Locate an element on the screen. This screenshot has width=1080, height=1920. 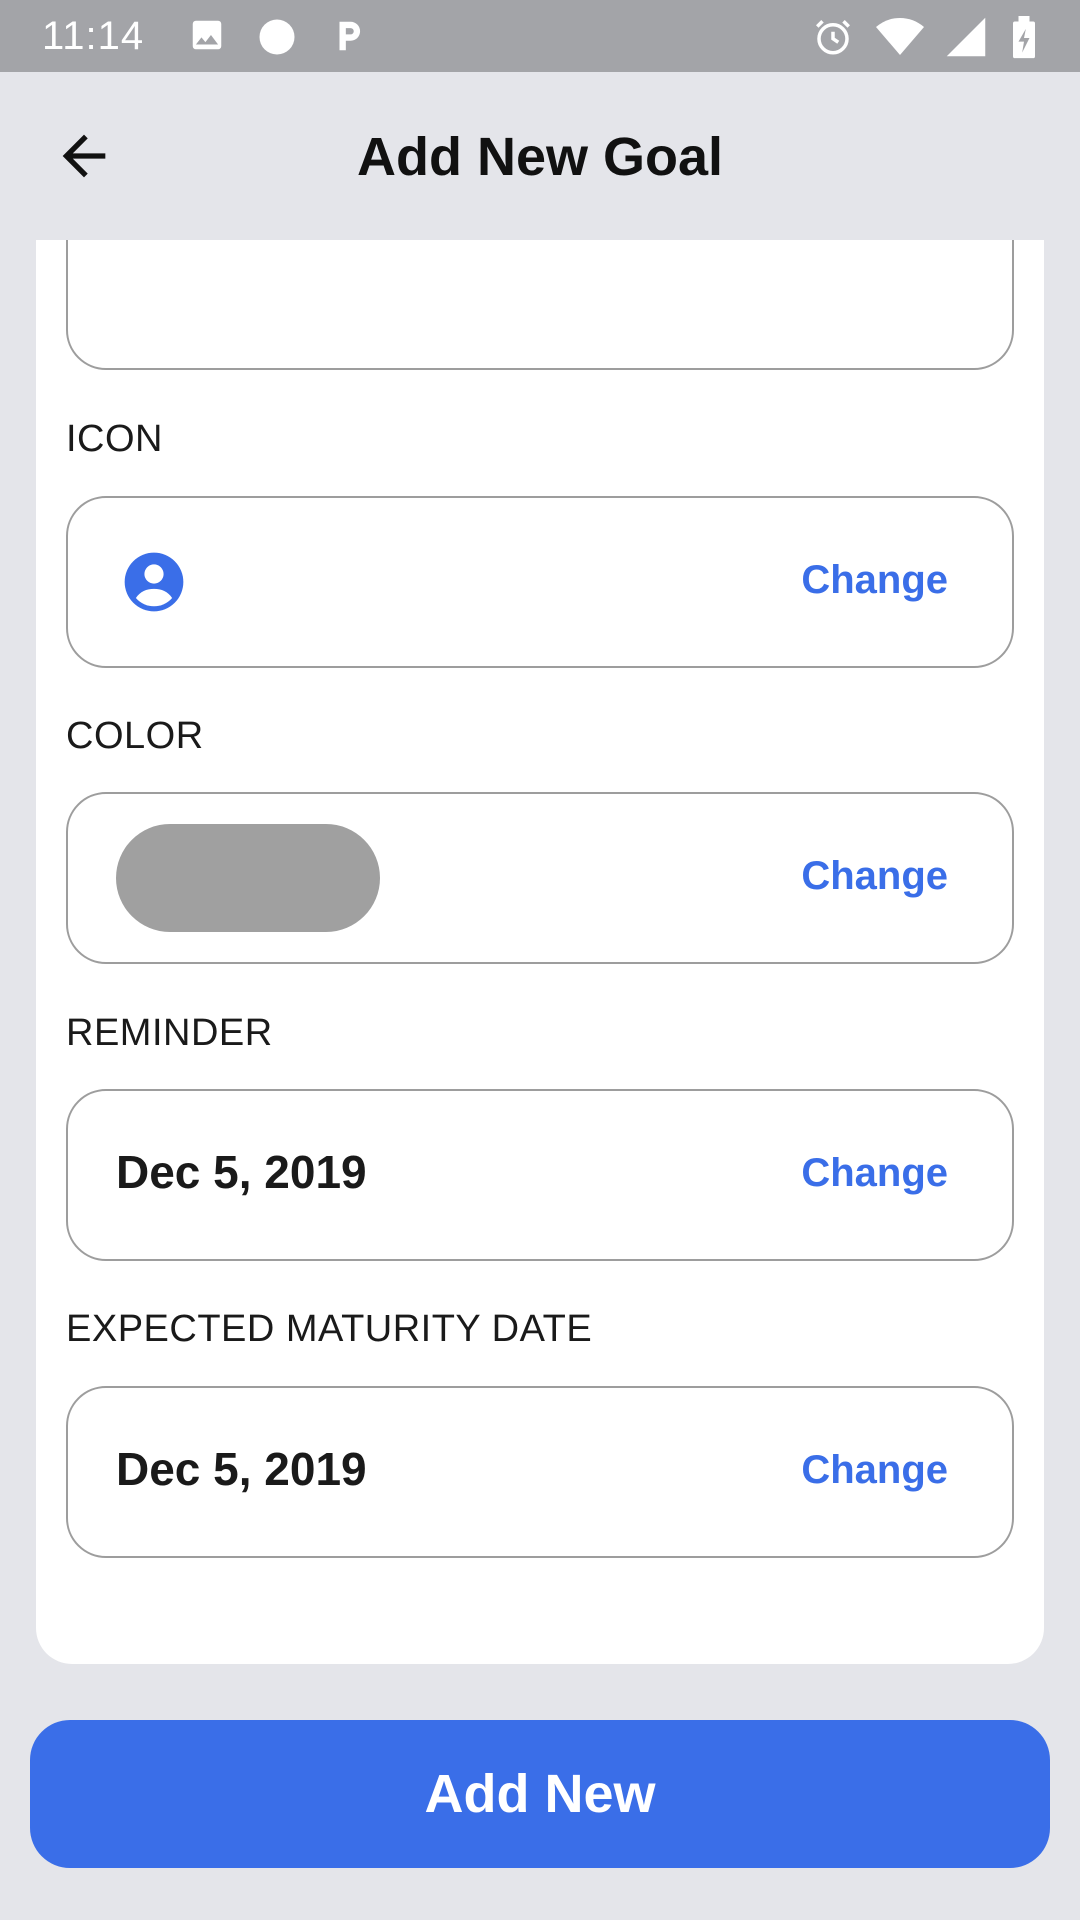
change-reminder-button: Change is located at coordinates (874, 1173).